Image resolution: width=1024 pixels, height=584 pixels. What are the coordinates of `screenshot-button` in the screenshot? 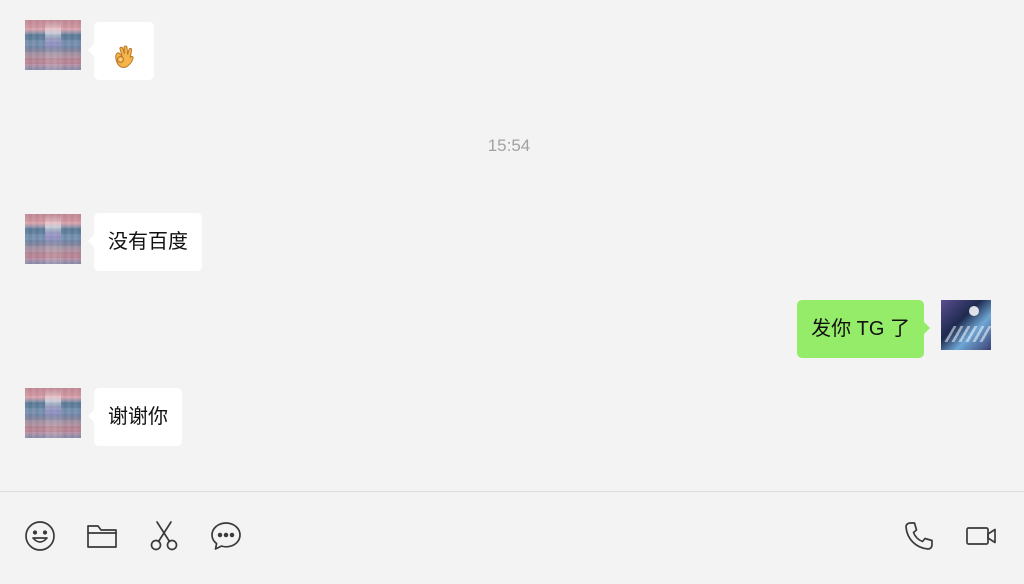 It's located at (164, 536).